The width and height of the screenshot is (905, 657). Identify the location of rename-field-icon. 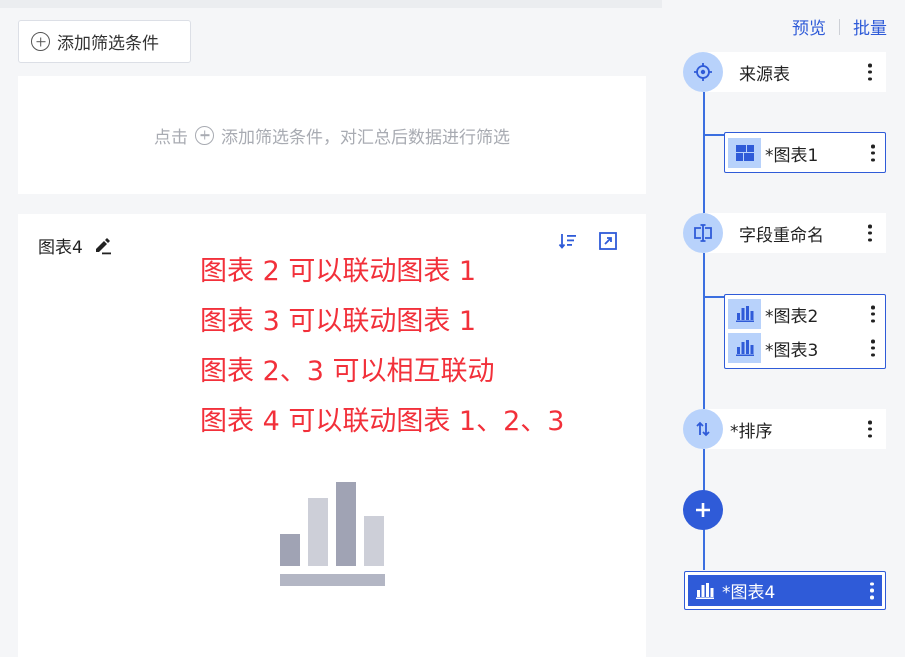
(703, 233).